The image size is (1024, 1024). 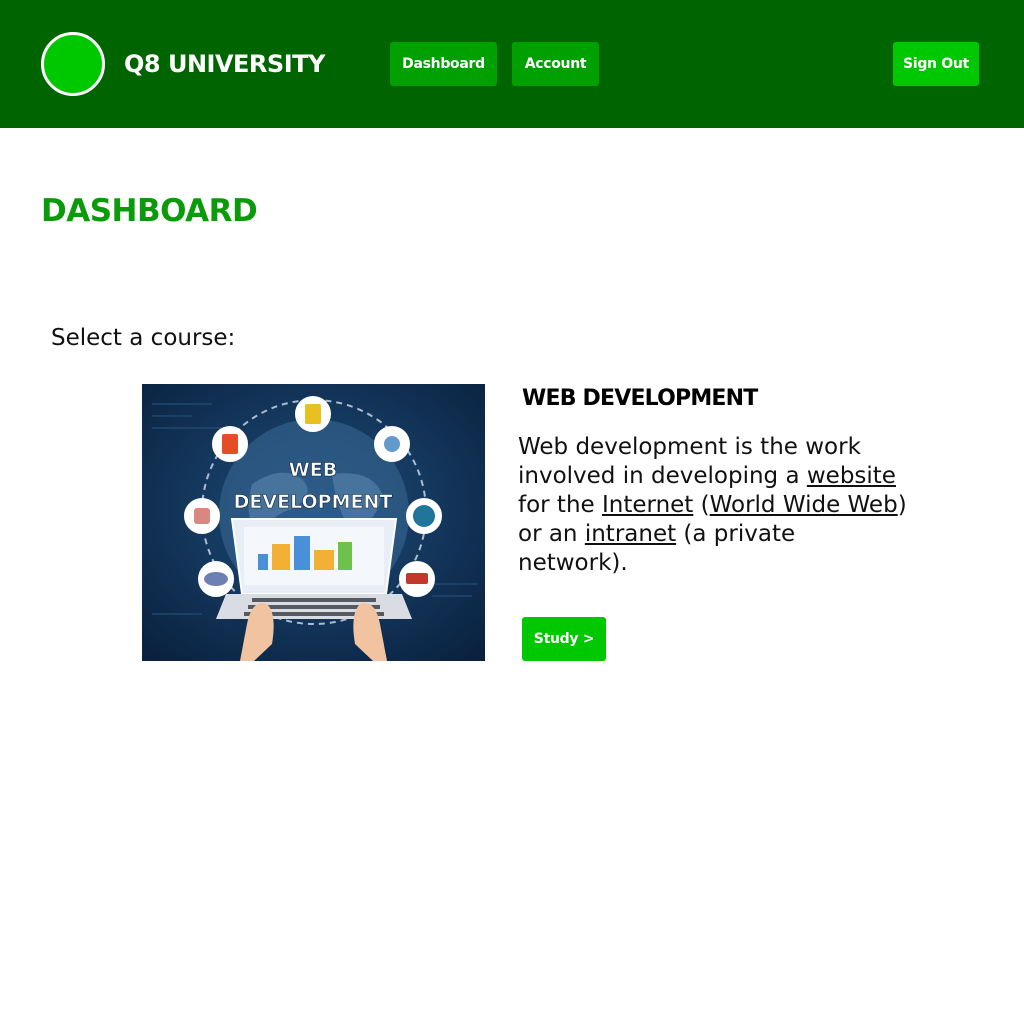 What do you see at coordinates (851, 476) in the screenshot?
I see `website-link: website` at bounding box center [851, 476].